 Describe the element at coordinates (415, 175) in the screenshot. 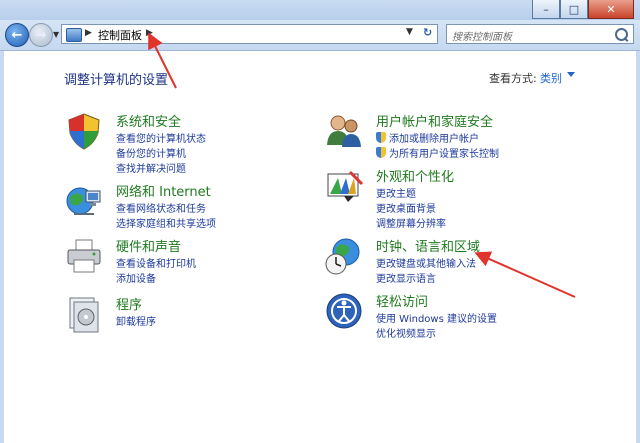

I see `category-title: 外观和个性化` at that location.